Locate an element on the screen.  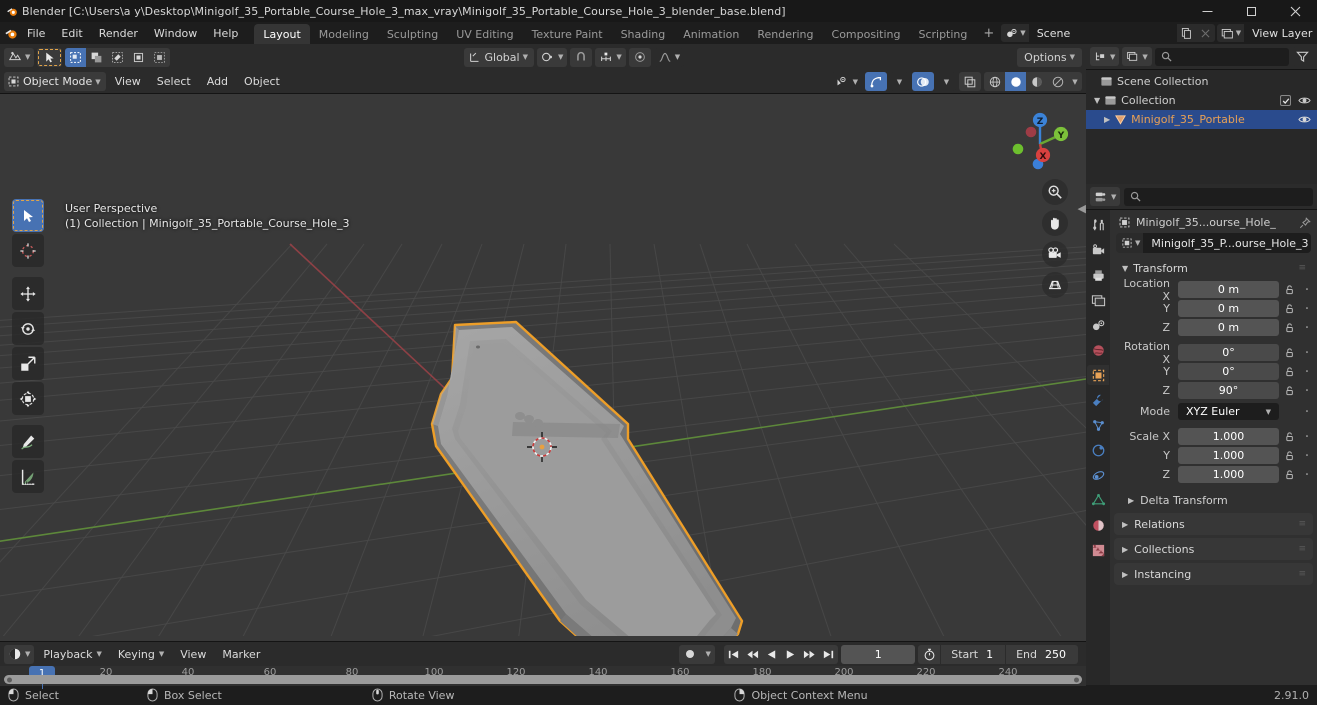
object-name-field: Minigolf_35_P...ourse_Hole_3 is located at coordinates (1227, 243).